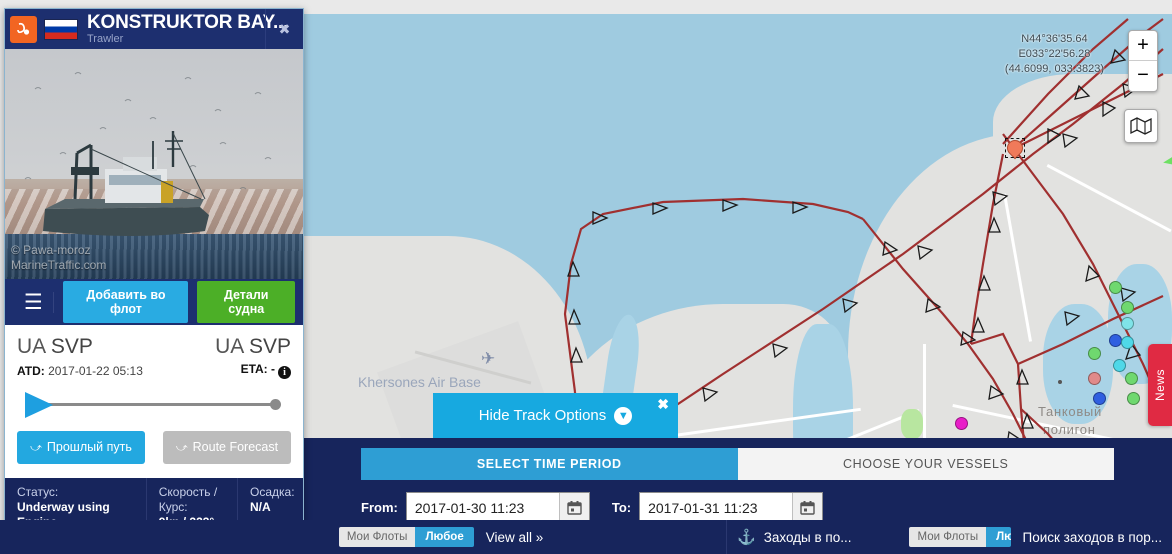 The image size is (1172, 554). I want to click on departure-port: UA SVP, so click(55, 347).